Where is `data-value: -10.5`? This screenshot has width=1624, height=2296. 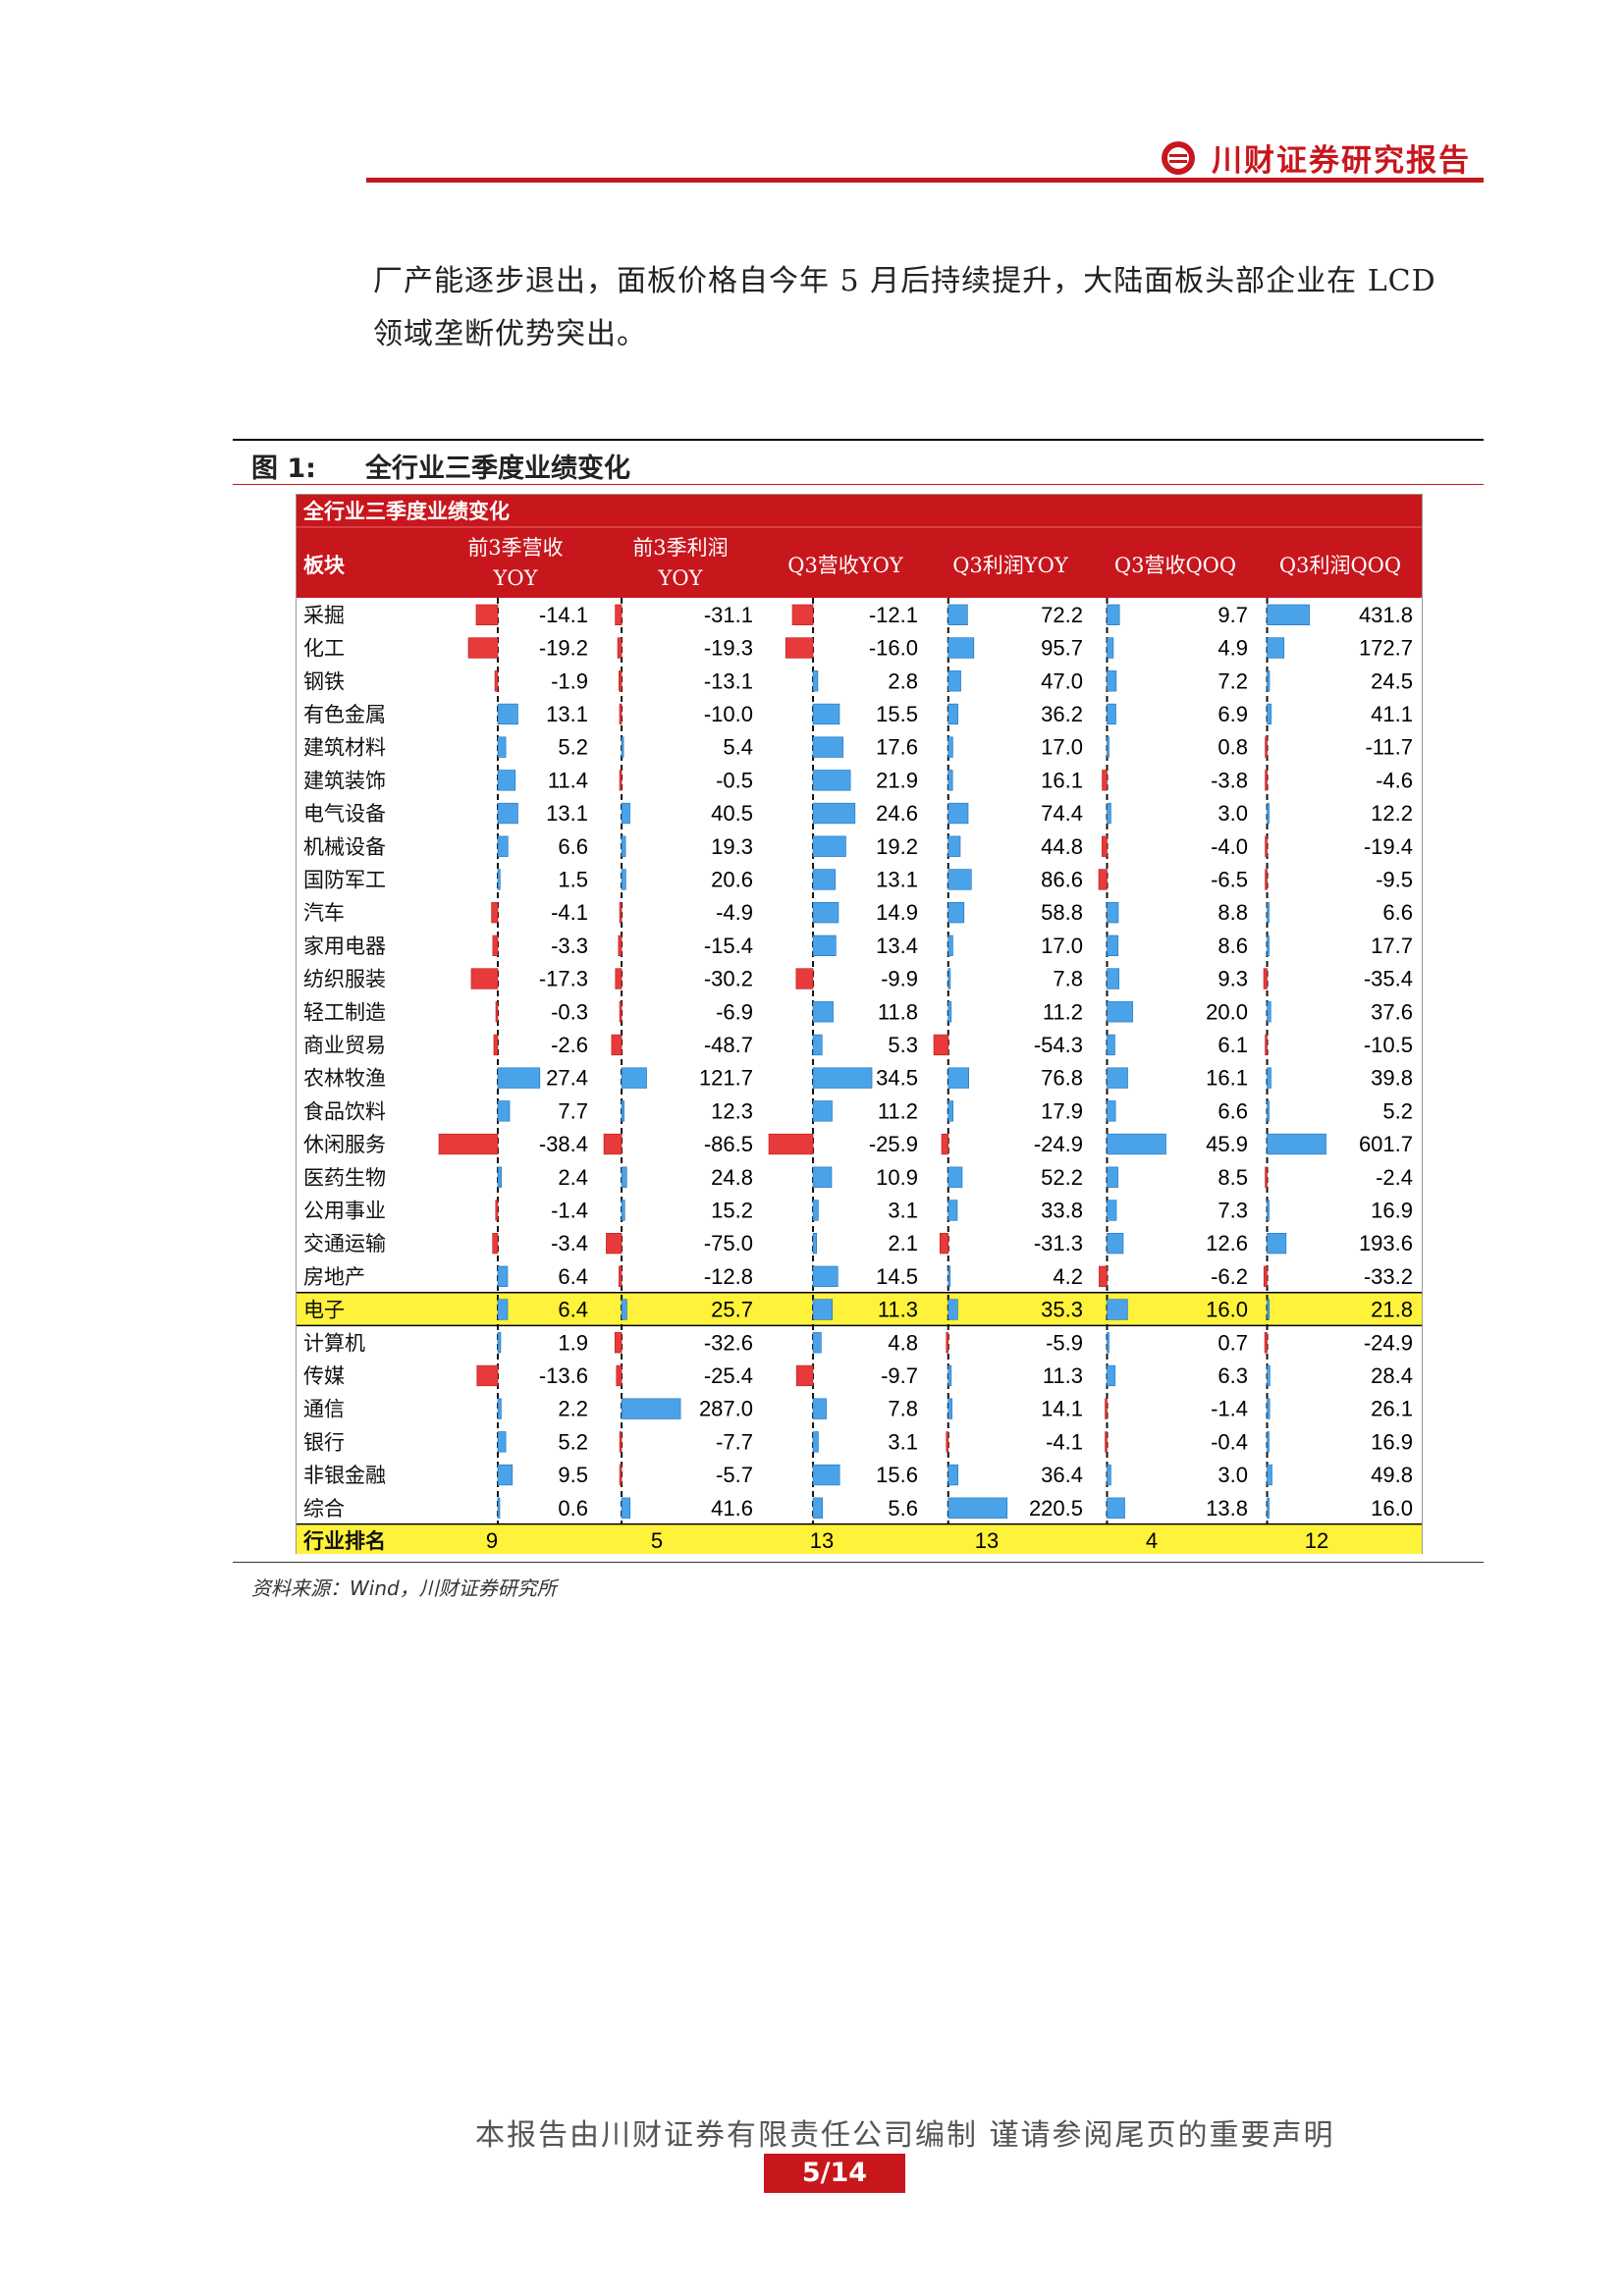
data-value: -10.5 is located at coordinates (1388, 1045).